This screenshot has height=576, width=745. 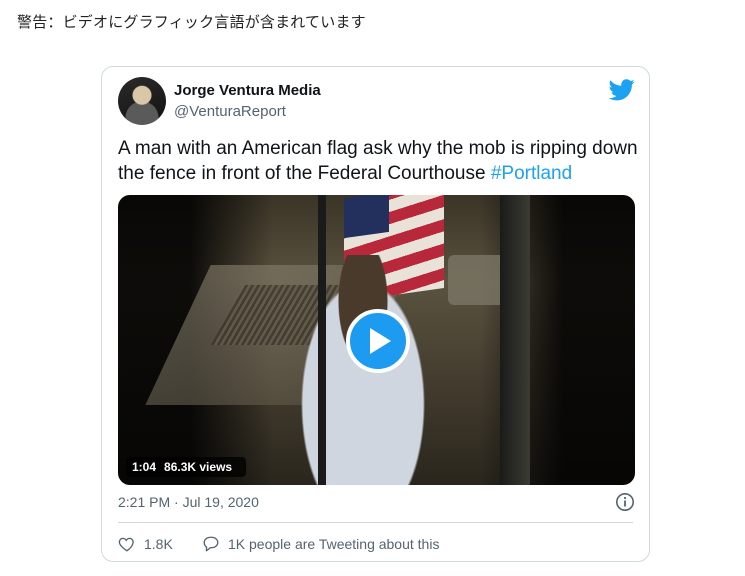 What do you see at coordinates (198, 467) in the screenshot?
I see `video-views: 86.3K views` at bounding box center [198, 467].